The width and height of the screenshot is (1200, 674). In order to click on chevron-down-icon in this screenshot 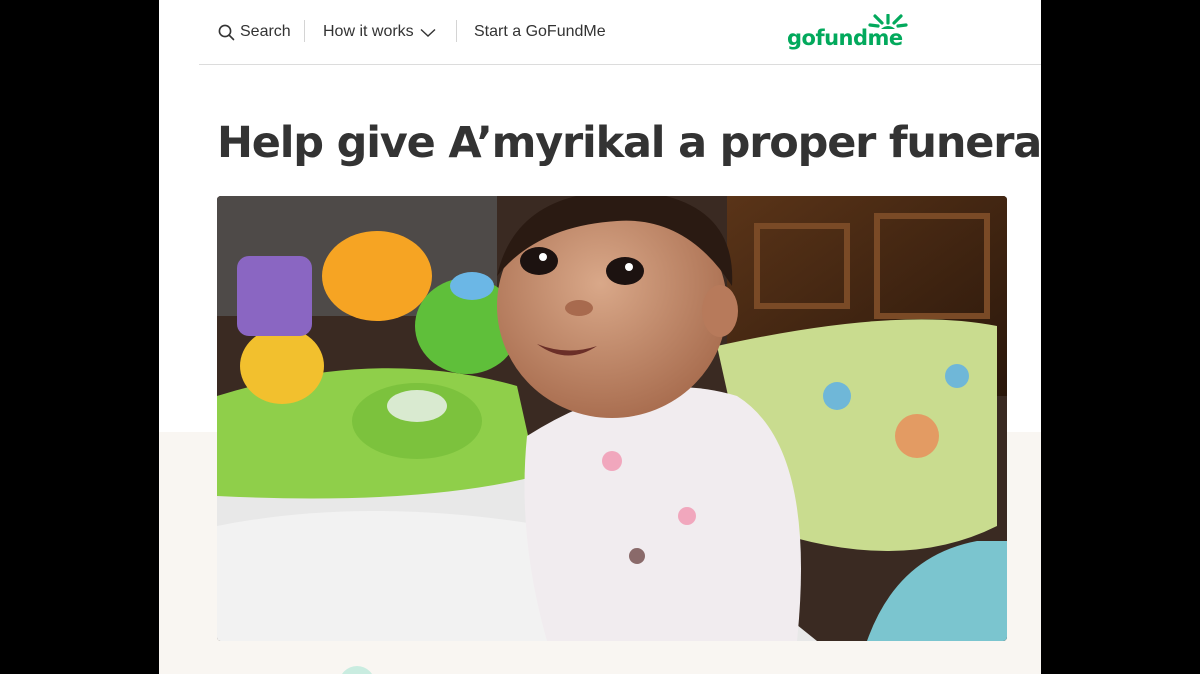, I will do `click(428, 32)`.